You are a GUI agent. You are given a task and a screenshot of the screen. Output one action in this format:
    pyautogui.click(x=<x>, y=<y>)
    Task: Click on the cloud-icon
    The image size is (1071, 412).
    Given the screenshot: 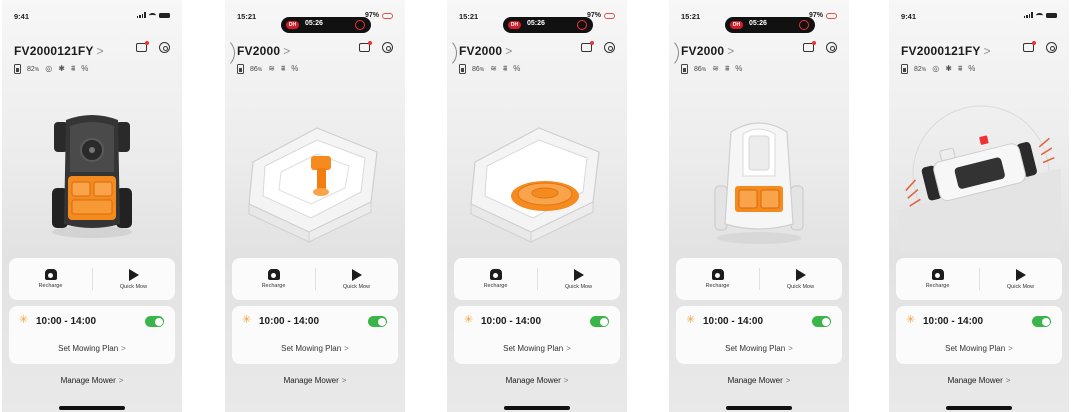 What is the action you would take?
    pyautogui.click(x=387, y=15)
    